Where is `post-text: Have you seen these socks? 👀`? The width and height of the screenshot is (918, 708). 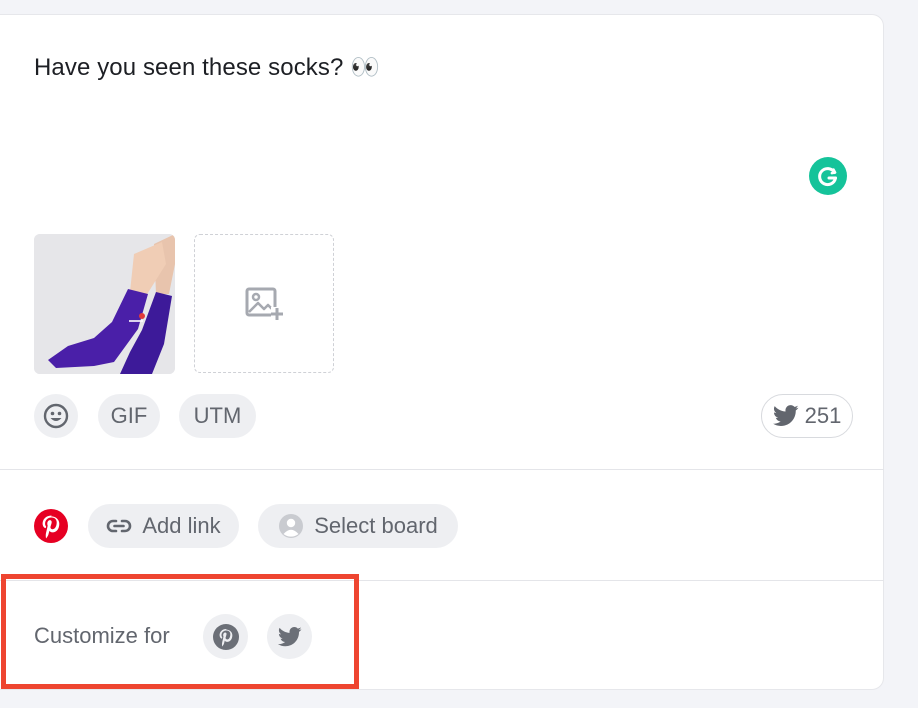
post-text: Have you seen these socks? 👀 is located at coordinates (207, 67).